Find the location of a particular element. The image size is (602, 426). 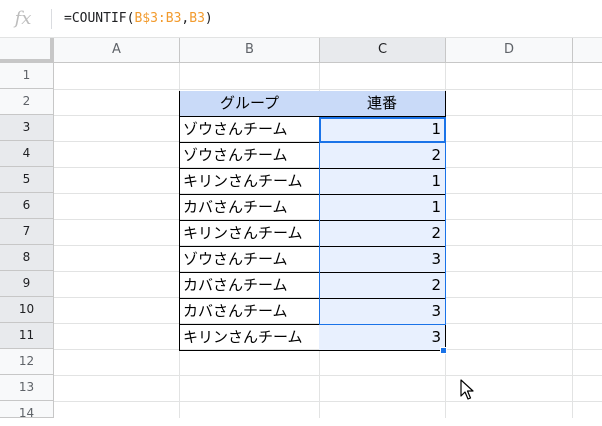

row-header-12: 12 is located at coordinates (27, 362).